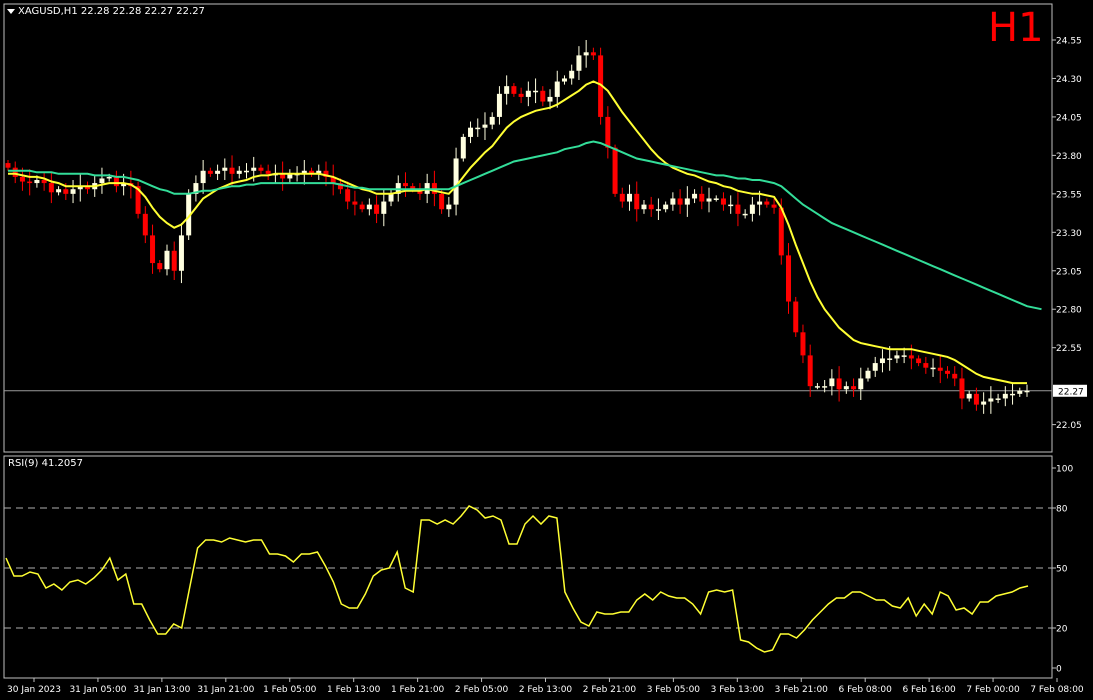 Image resolution: width=1093 pixels, height=700 pixels. Describe the element at coordinates (546, 690) in the screenshot. I see `time-tick-label: 2 Feb 13:00` at that location.